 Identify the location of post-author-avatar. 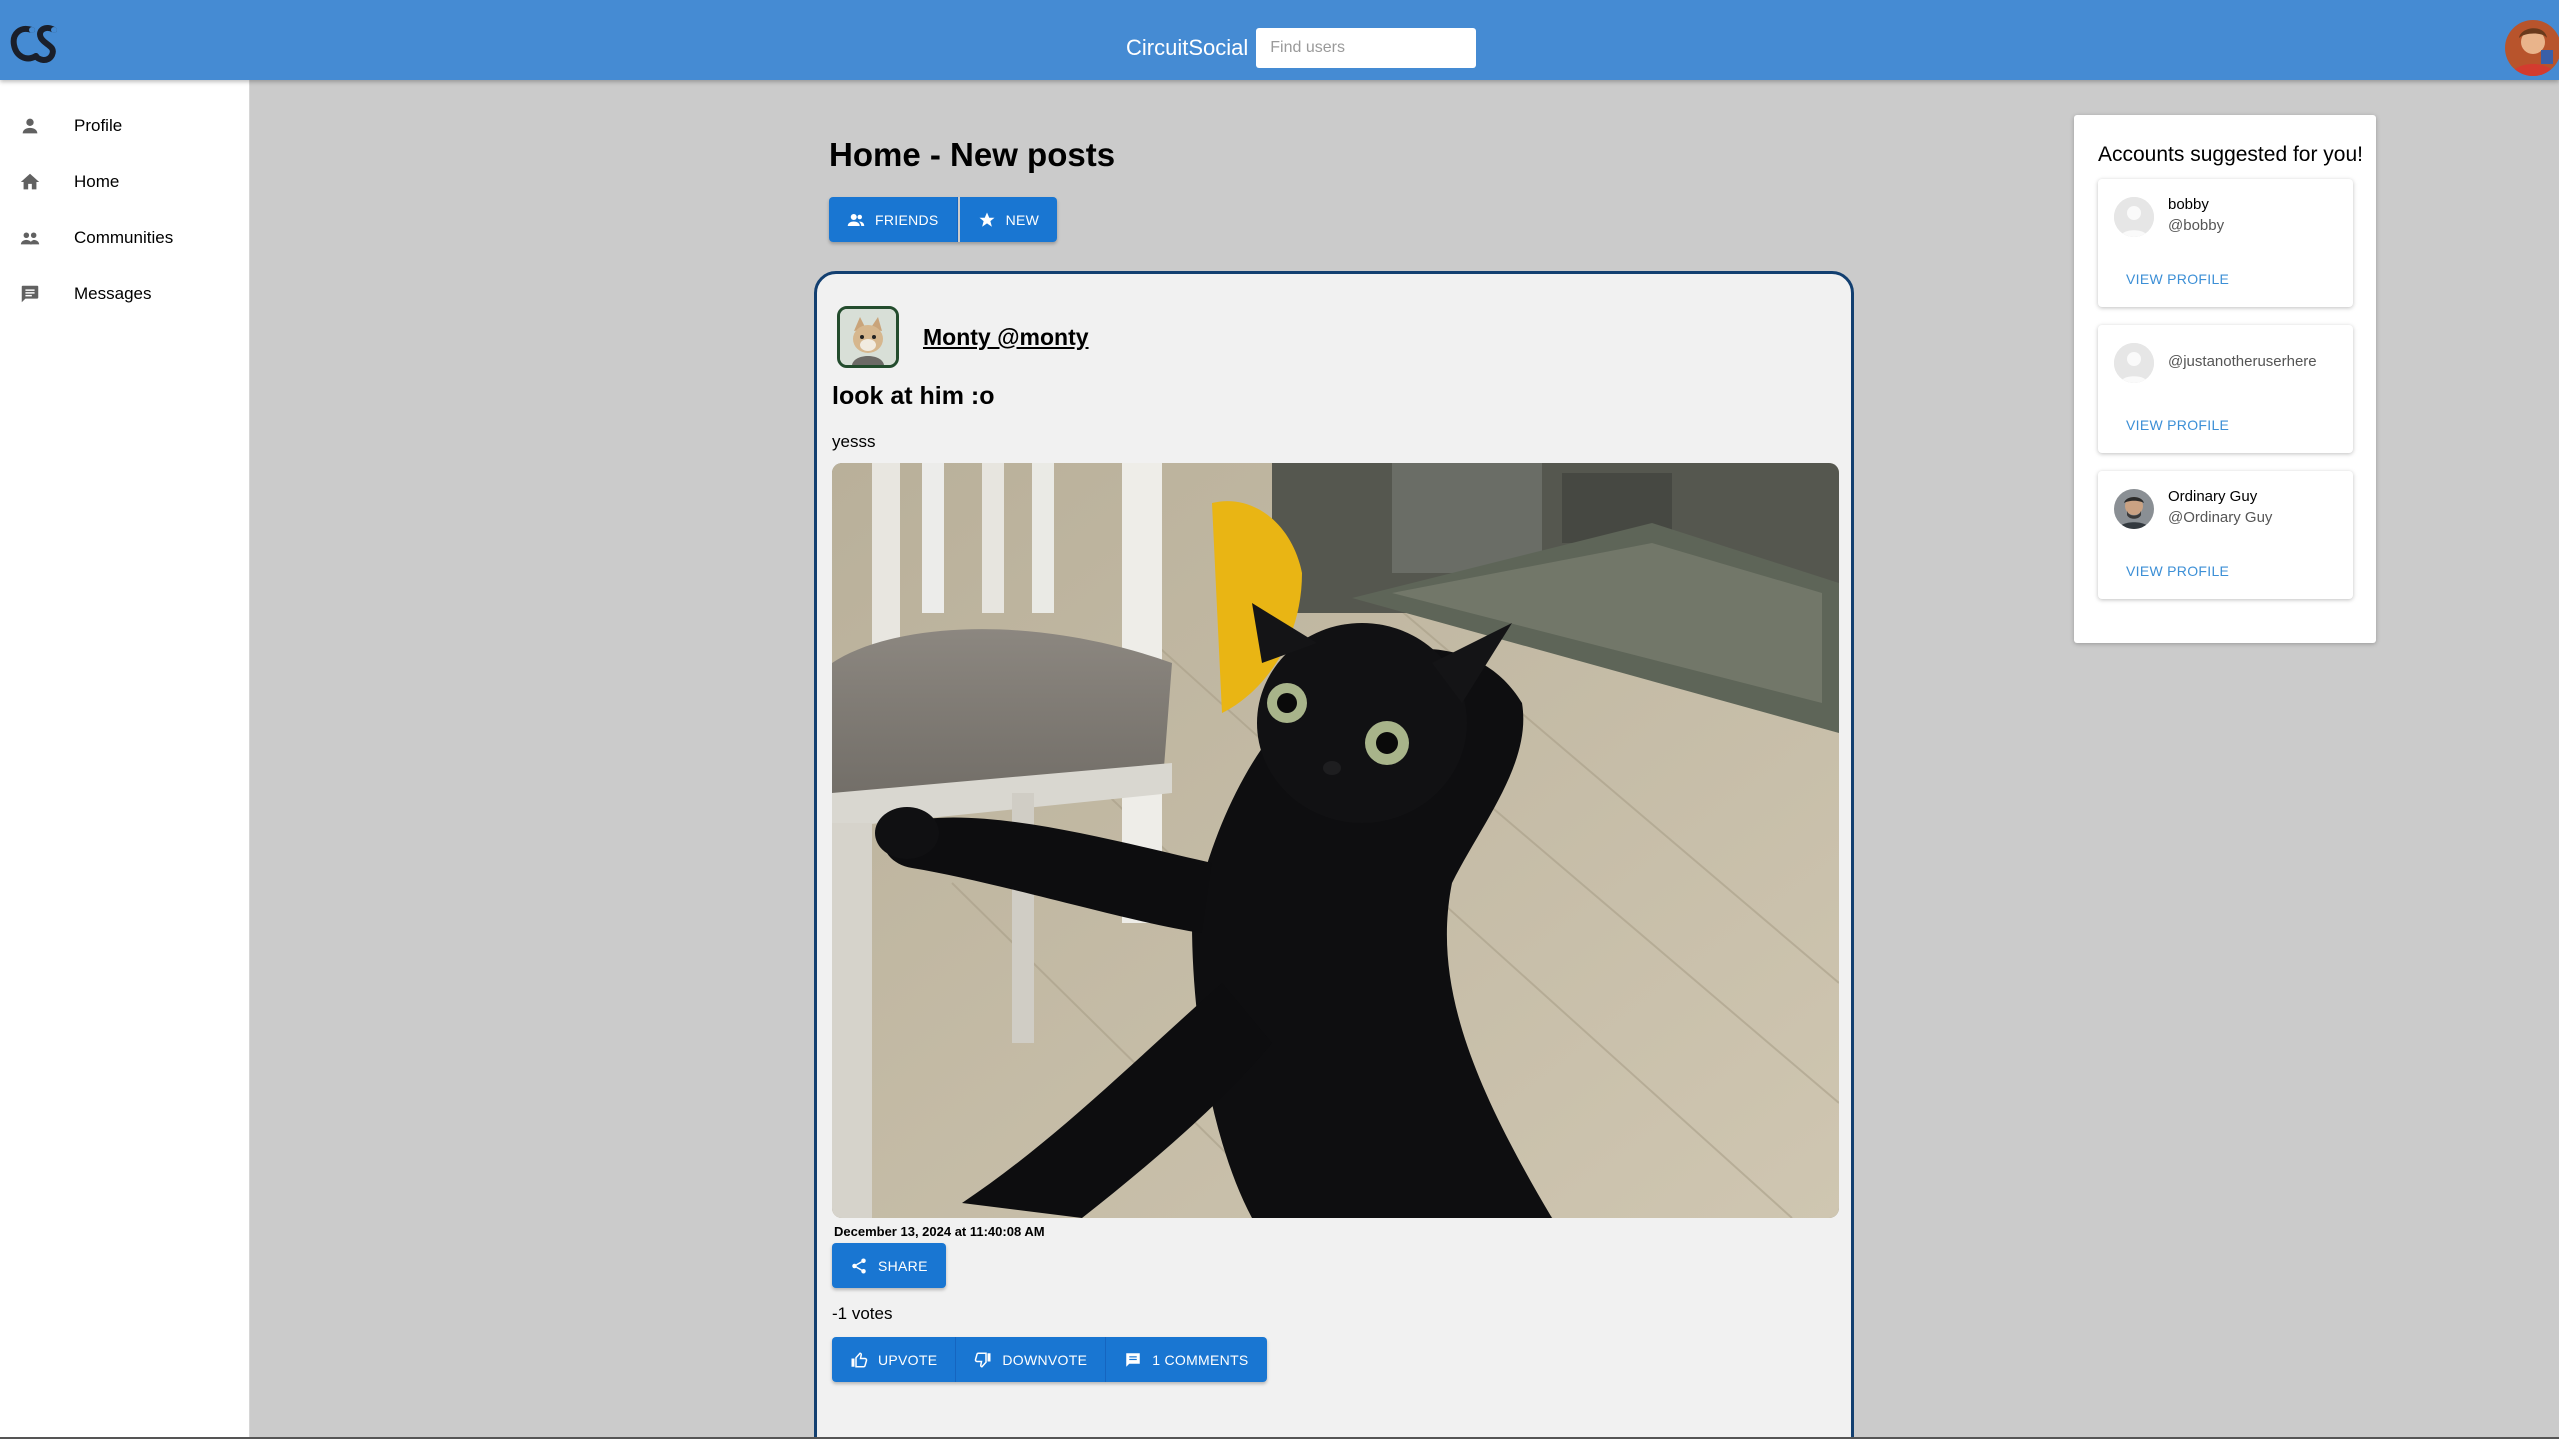
(868, 337).